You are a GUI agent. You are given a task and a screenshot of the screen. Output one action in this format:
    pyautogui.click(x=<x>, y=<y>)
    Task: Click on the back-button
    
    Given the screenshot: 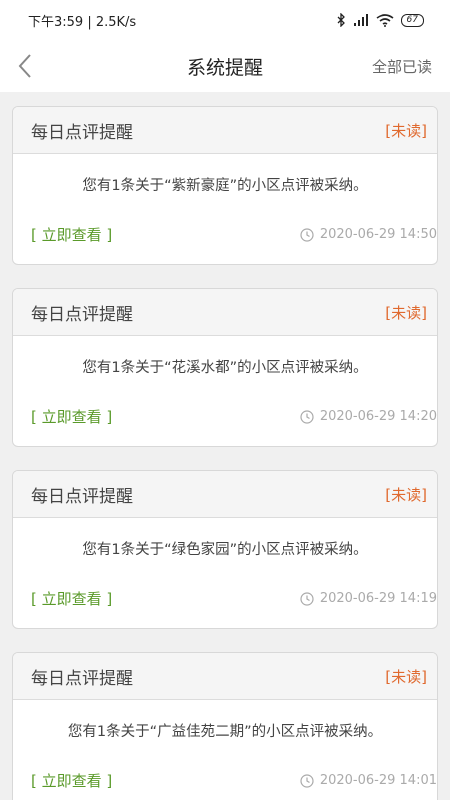 What is the action you would take?
    pyautogui.click(x=30, y=66)
    